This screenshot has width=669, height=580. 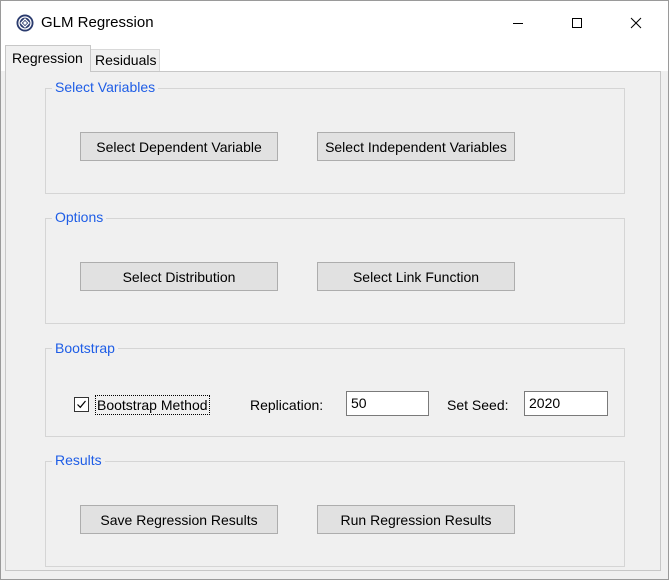 What do you see at coordinates (179, 146) in the screenshot?
I see `select-dependent-variable-button: Select Dependent Variable` at bounding box center [179, 146].